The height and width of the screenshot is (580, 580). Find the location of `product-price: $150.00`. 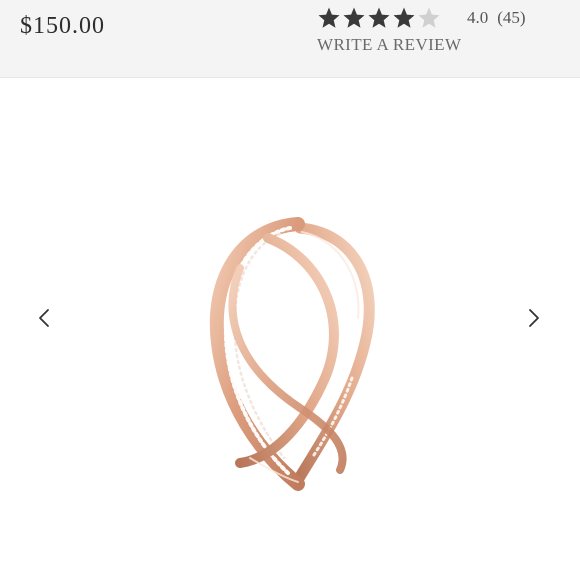

product-price: $150.00 is located at coordinates (62, 26).